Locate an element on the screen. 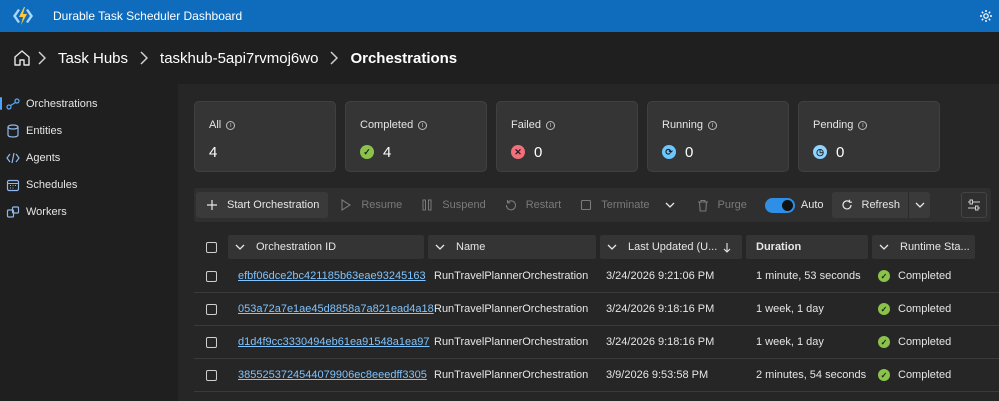 Image resolution: width=999 pixels, height=401 pixels. calendar-icon is located at coordinates (13, 185).